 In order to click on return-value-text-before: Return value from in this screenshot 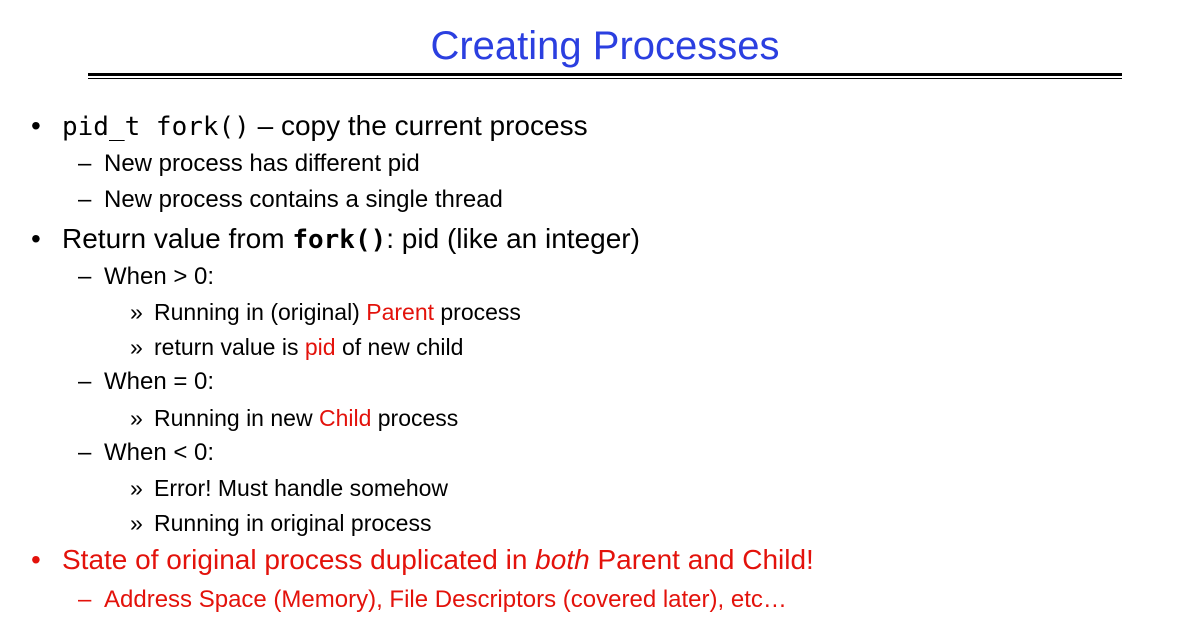, I will do `click(177, 238)`.